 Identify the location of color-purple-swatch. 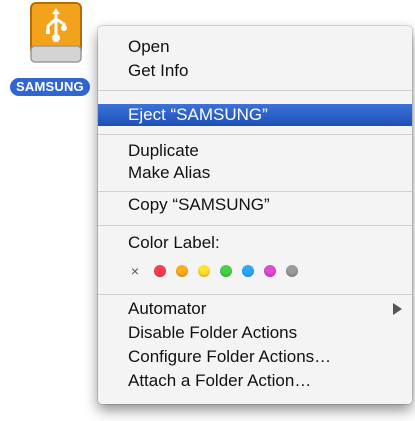
(270, 271).